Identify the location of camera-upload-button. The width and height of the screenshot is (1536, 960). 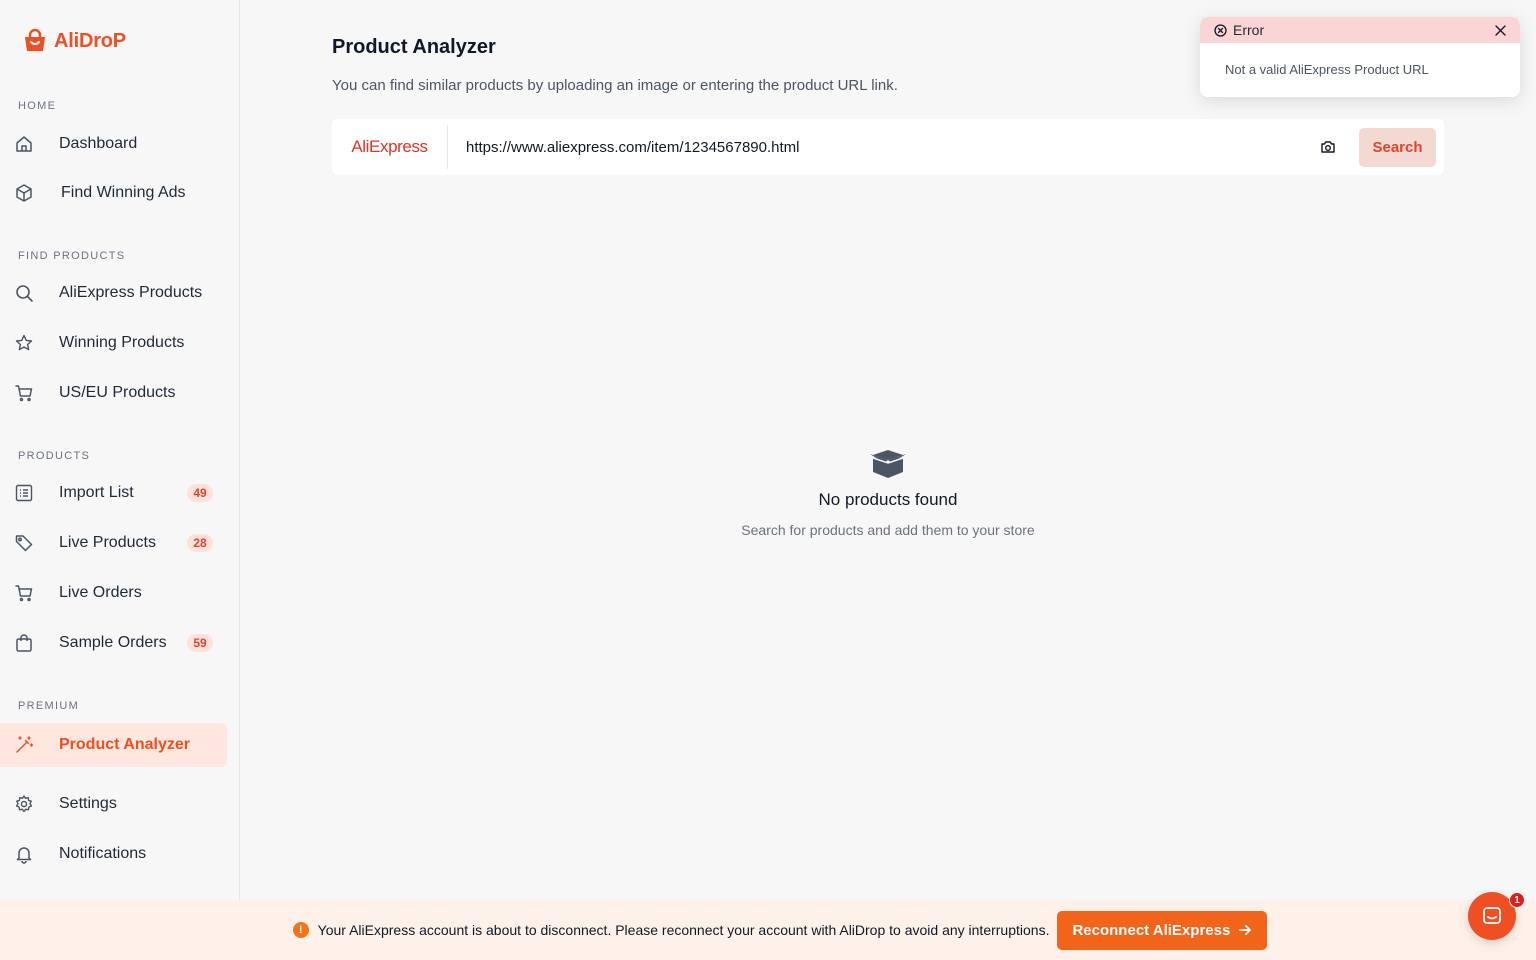
(1328, 147).